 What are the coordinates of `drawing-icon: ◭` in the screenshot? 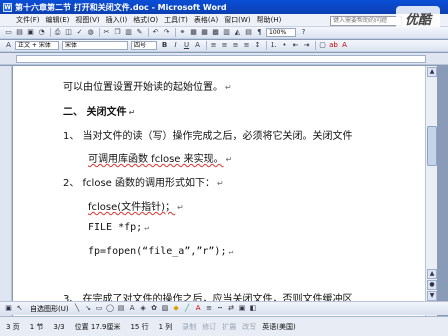 It's located at (237, 32).